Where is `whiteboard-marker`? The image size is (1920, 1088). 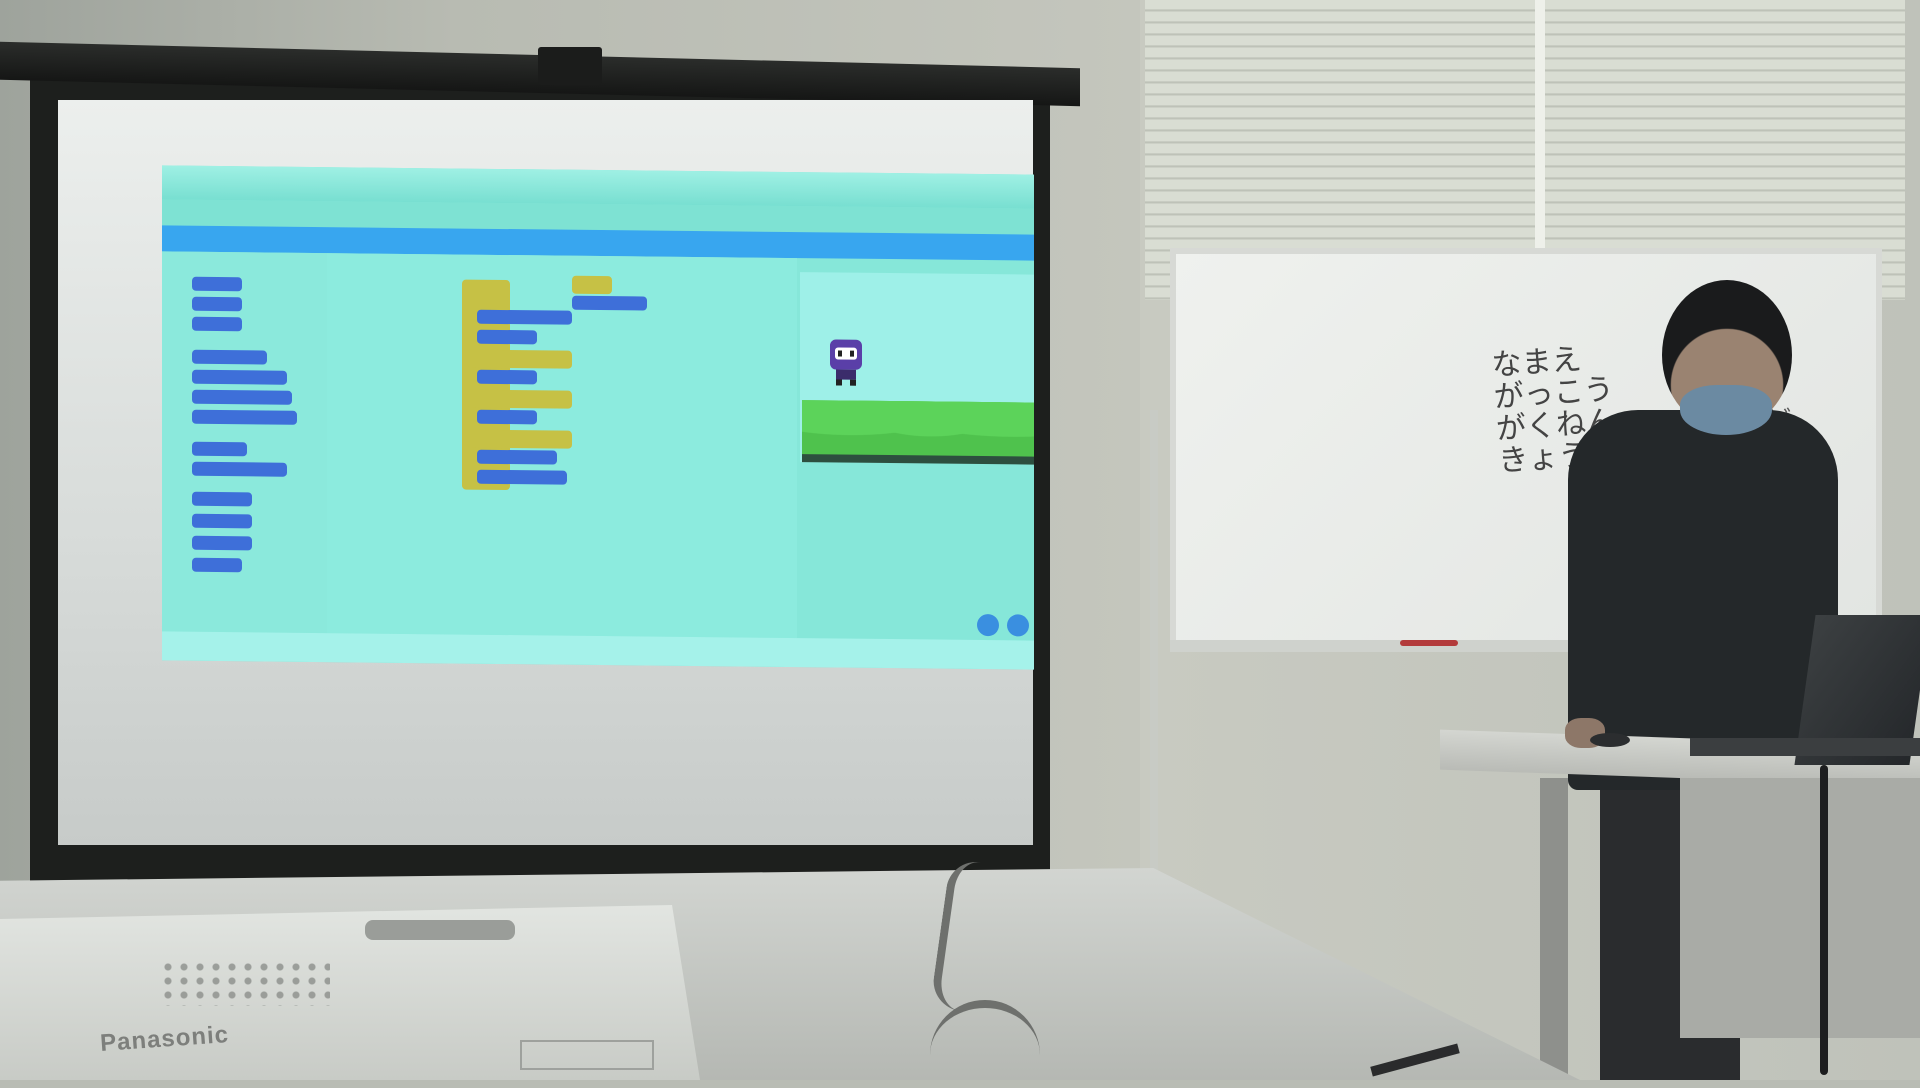
whiteboard-marker is located at coordinates (1429, 643).